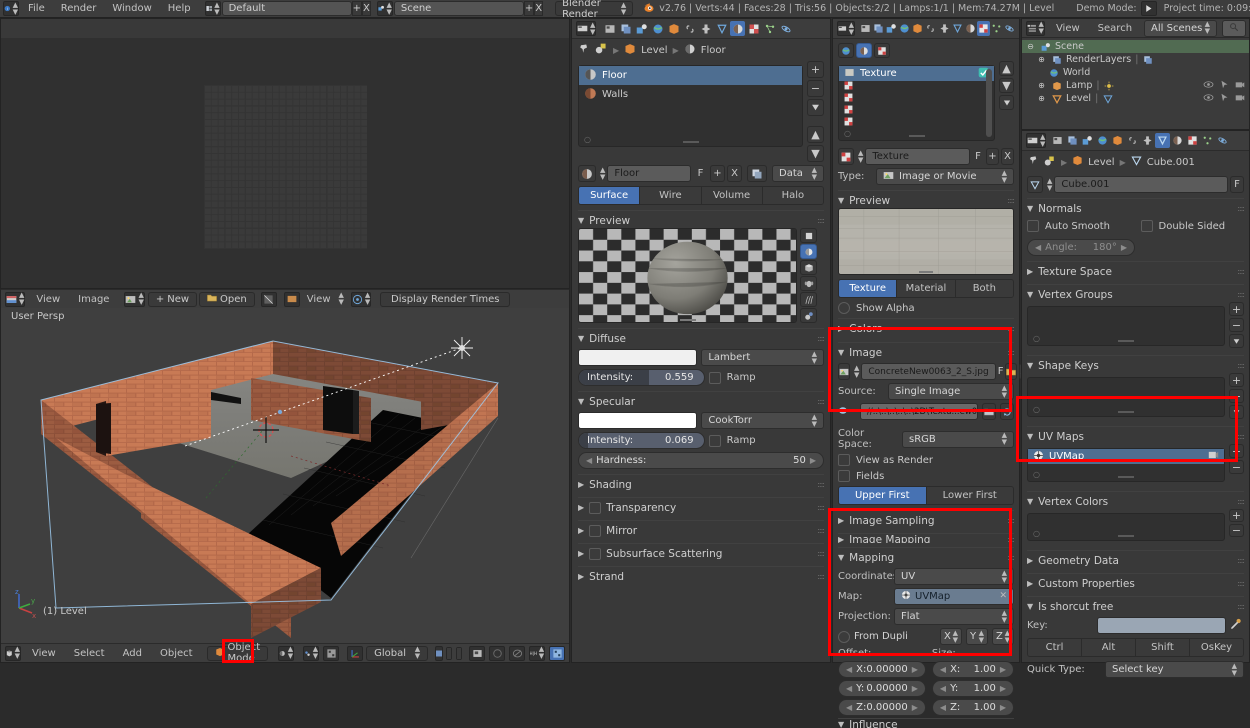  Describe the element at coordinates (1141, 184) in the screenshot. I see `mesh-name-field: Cube.001` at that location.